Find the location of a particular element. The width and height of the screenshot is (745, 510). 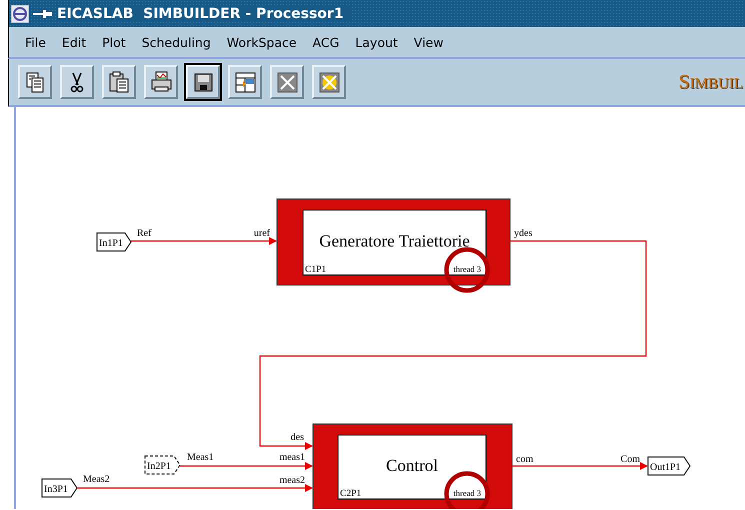

signal-label: Meas1 is located at coordinates (200, 457).